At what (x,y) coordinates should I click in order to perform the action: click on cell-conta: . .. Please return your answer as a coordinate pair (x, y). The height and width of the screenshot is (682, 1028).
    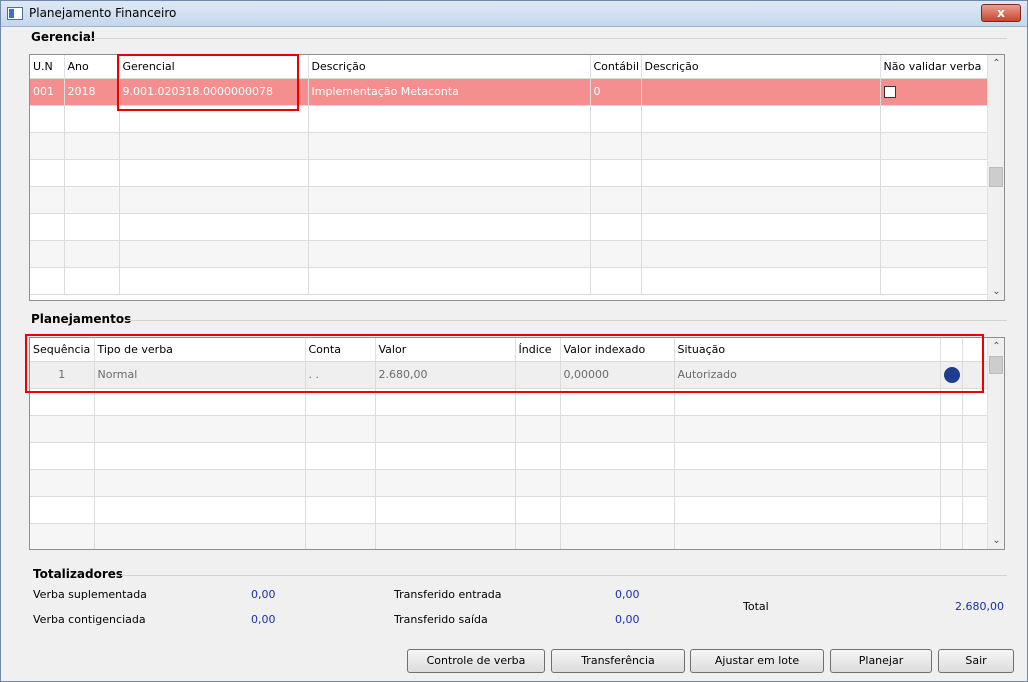
    Looking at the image, I should click on (340, 375).